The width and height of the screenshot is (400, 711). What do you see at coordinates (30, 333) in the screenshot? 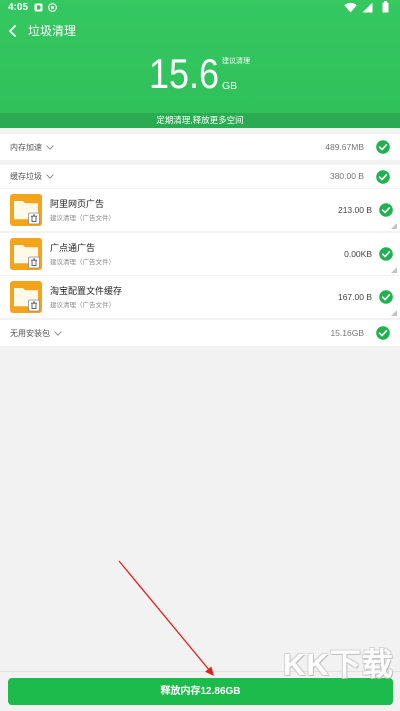
I see `category-label-apk: 无用安装包` at bounding box center [30, 333].